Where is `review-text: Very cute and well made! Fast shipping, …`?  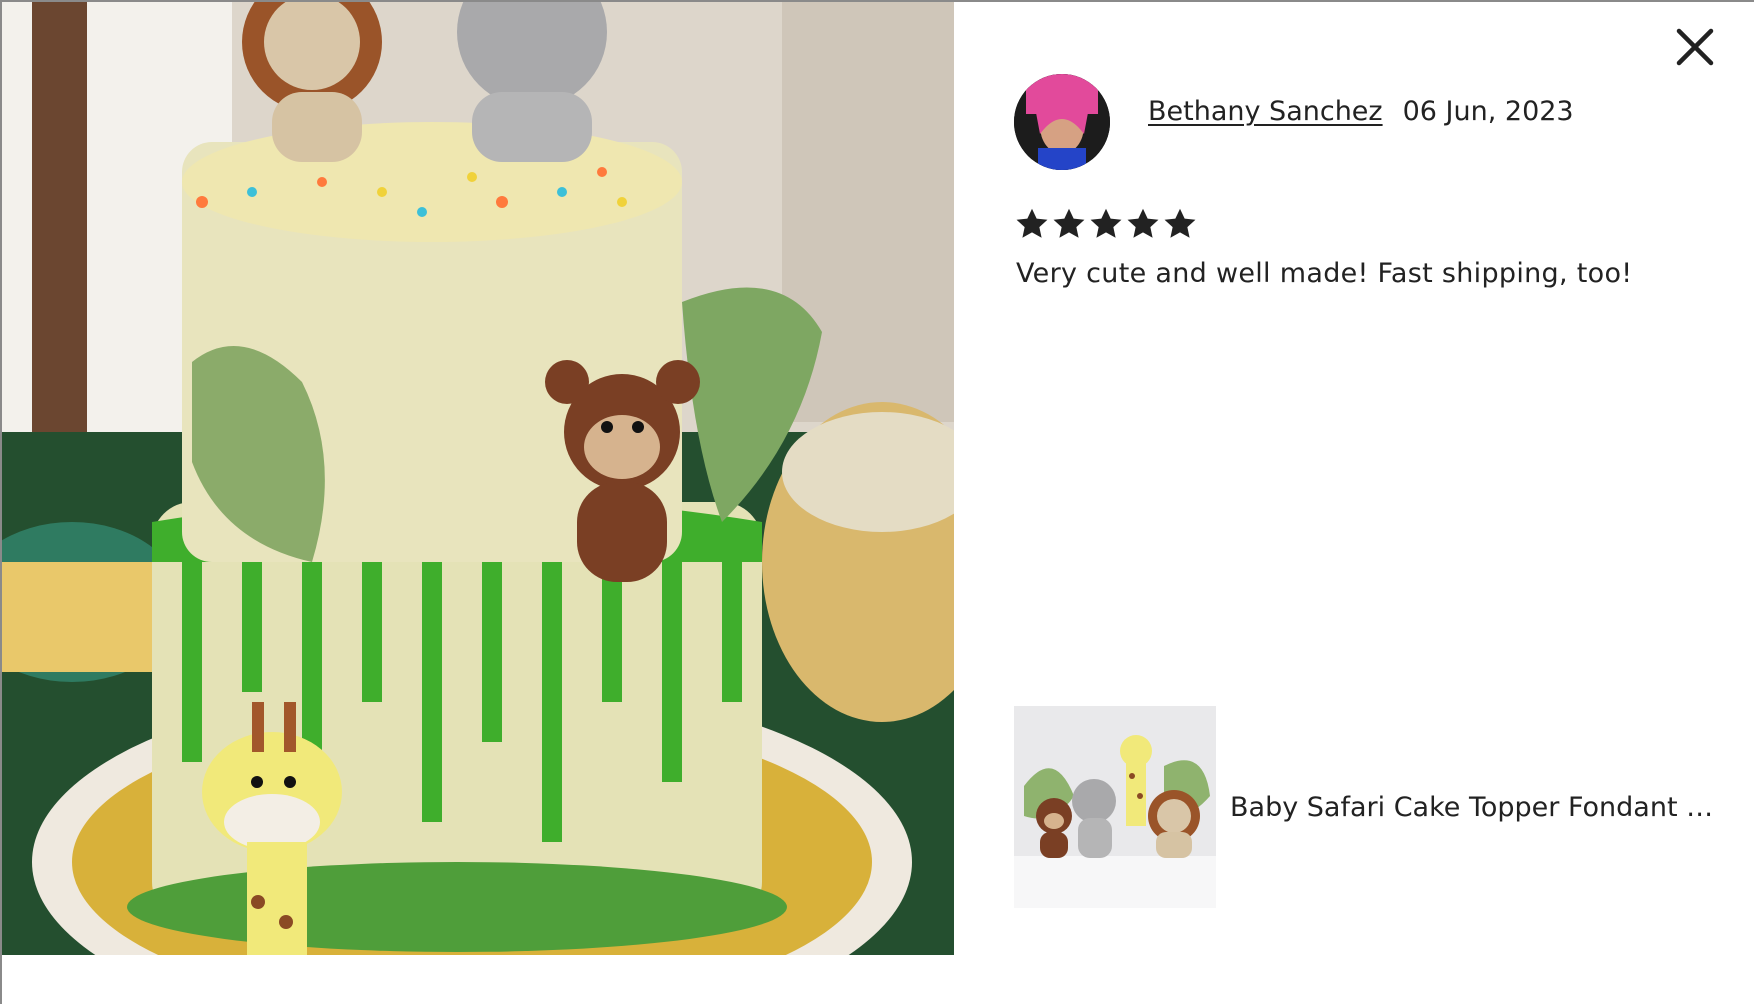
review-text: Very cute and well made! Fast shipping, … is located at coordinates (1324, 273).